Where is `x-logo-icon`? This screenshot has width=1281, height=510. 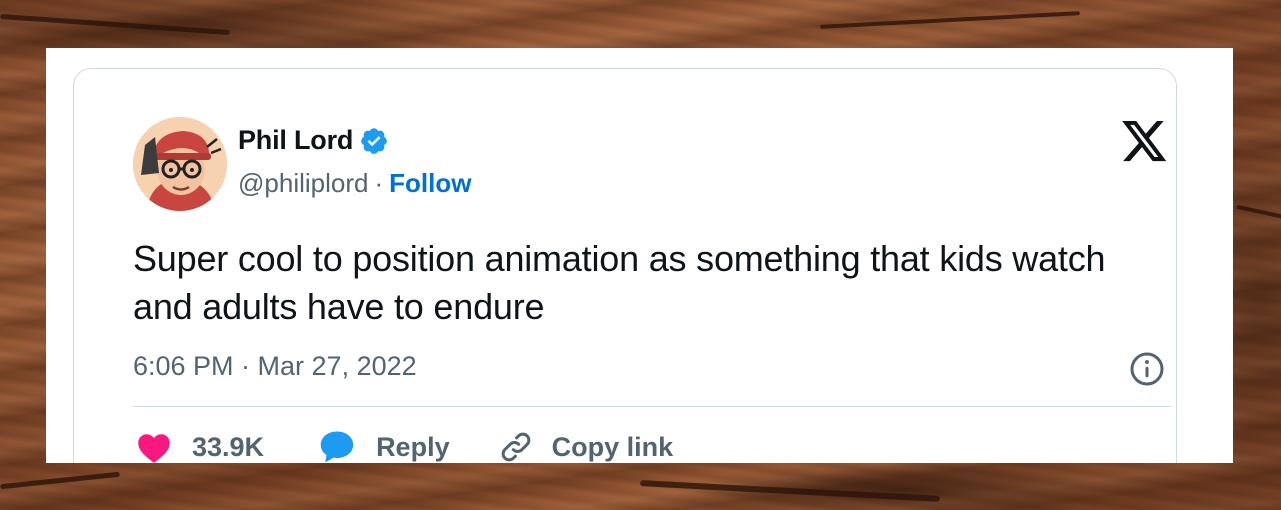 x-logo-icon is located at coordinates (1145, 142).